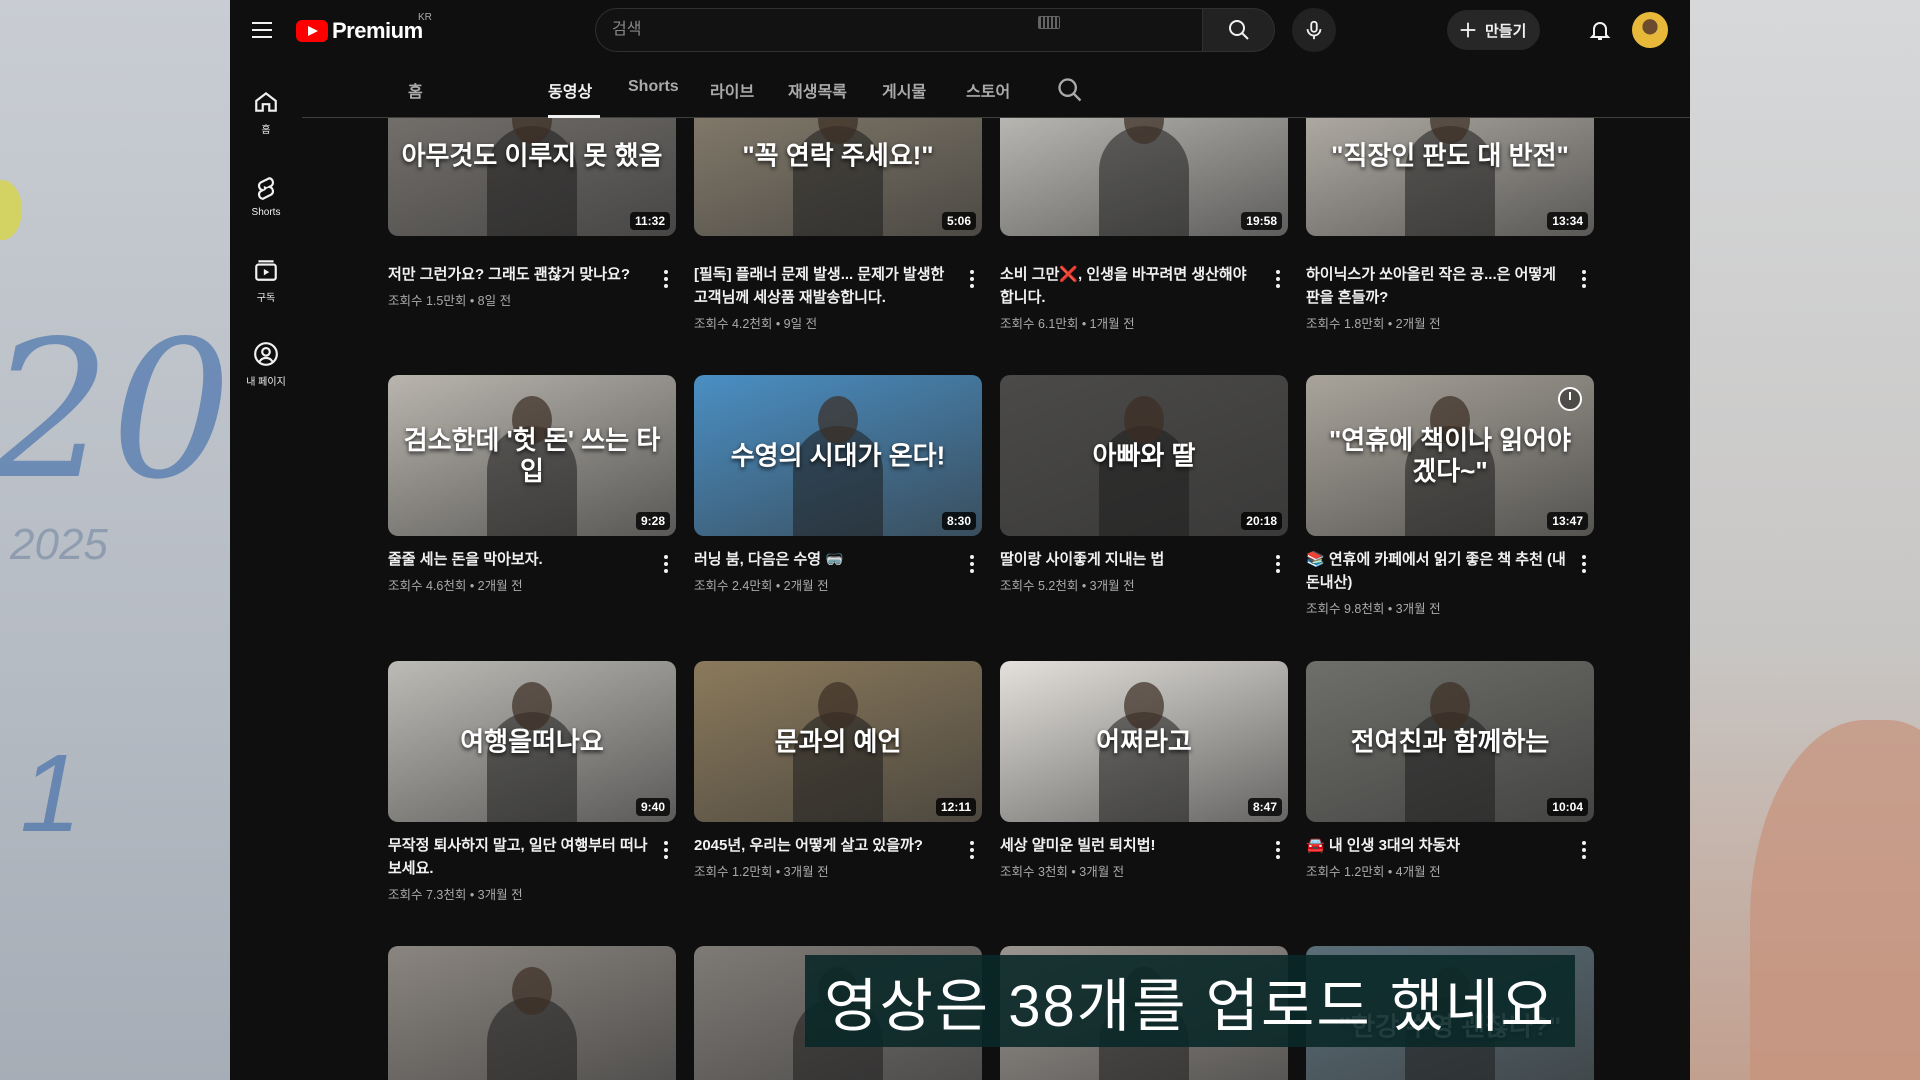 This screenshot has height=1080, width=1920. I want to click on video-title: 세상 얄미운 빌런 퇴치법!, so click(1131, 845).